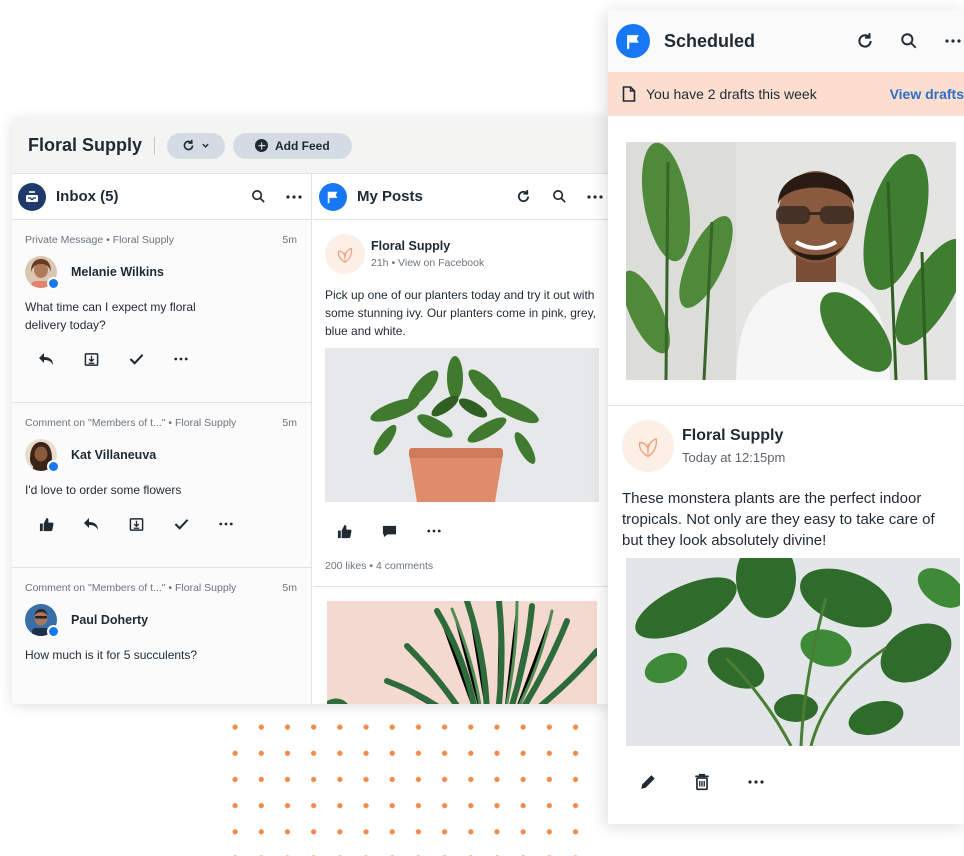 This screenshot has width=964, height=856. I want to click on inbox-title: Inbox (5), so click(87, 196).